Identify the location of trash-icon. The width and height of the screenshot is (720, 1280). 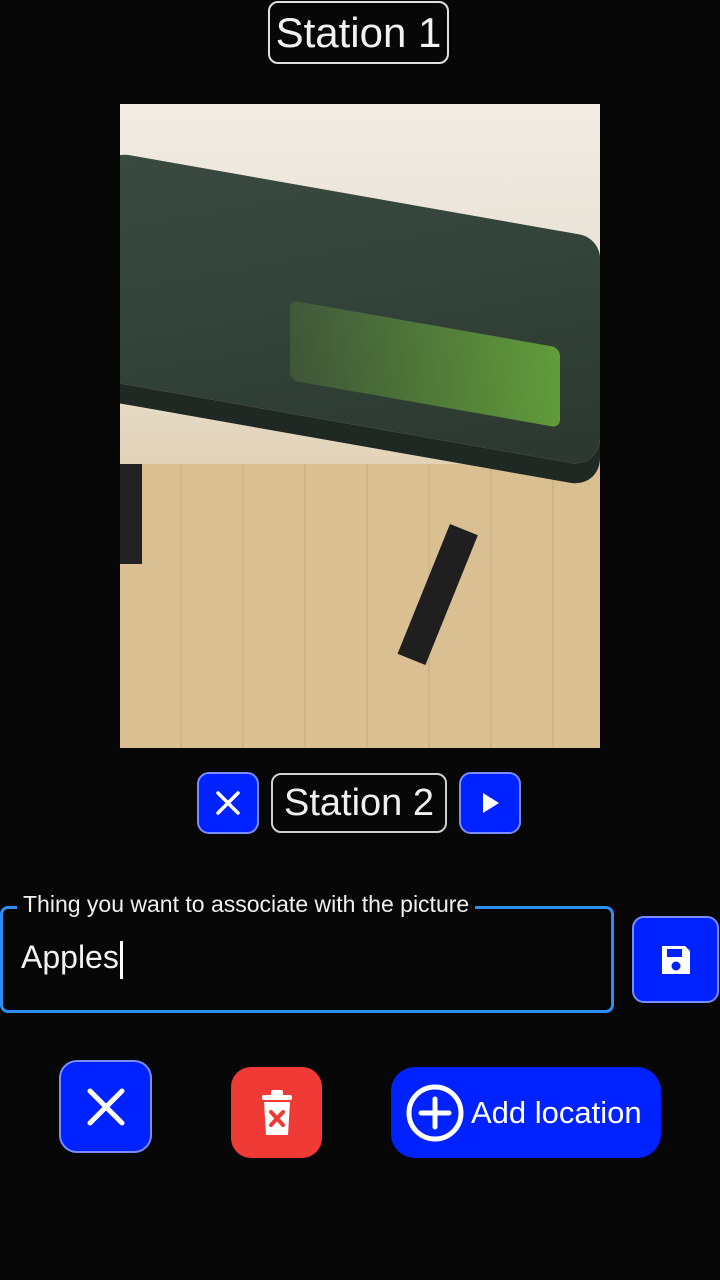
(276, 1112).